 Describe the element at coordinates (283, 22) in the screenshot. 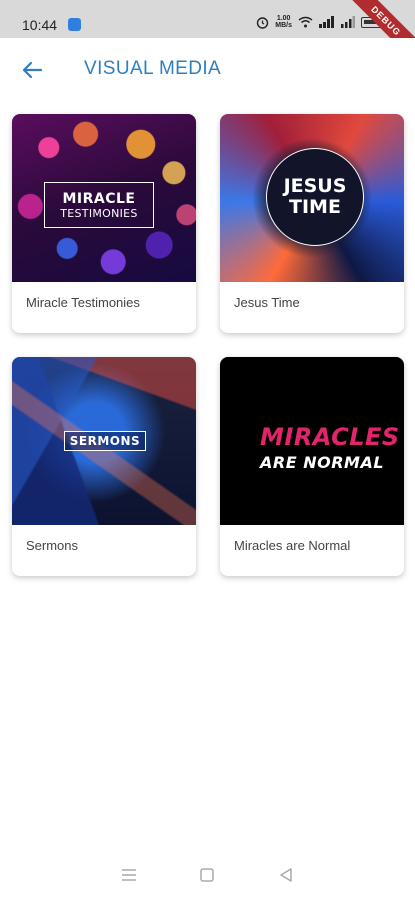

I see `network-speed: 1.00 MB/s` at that location.